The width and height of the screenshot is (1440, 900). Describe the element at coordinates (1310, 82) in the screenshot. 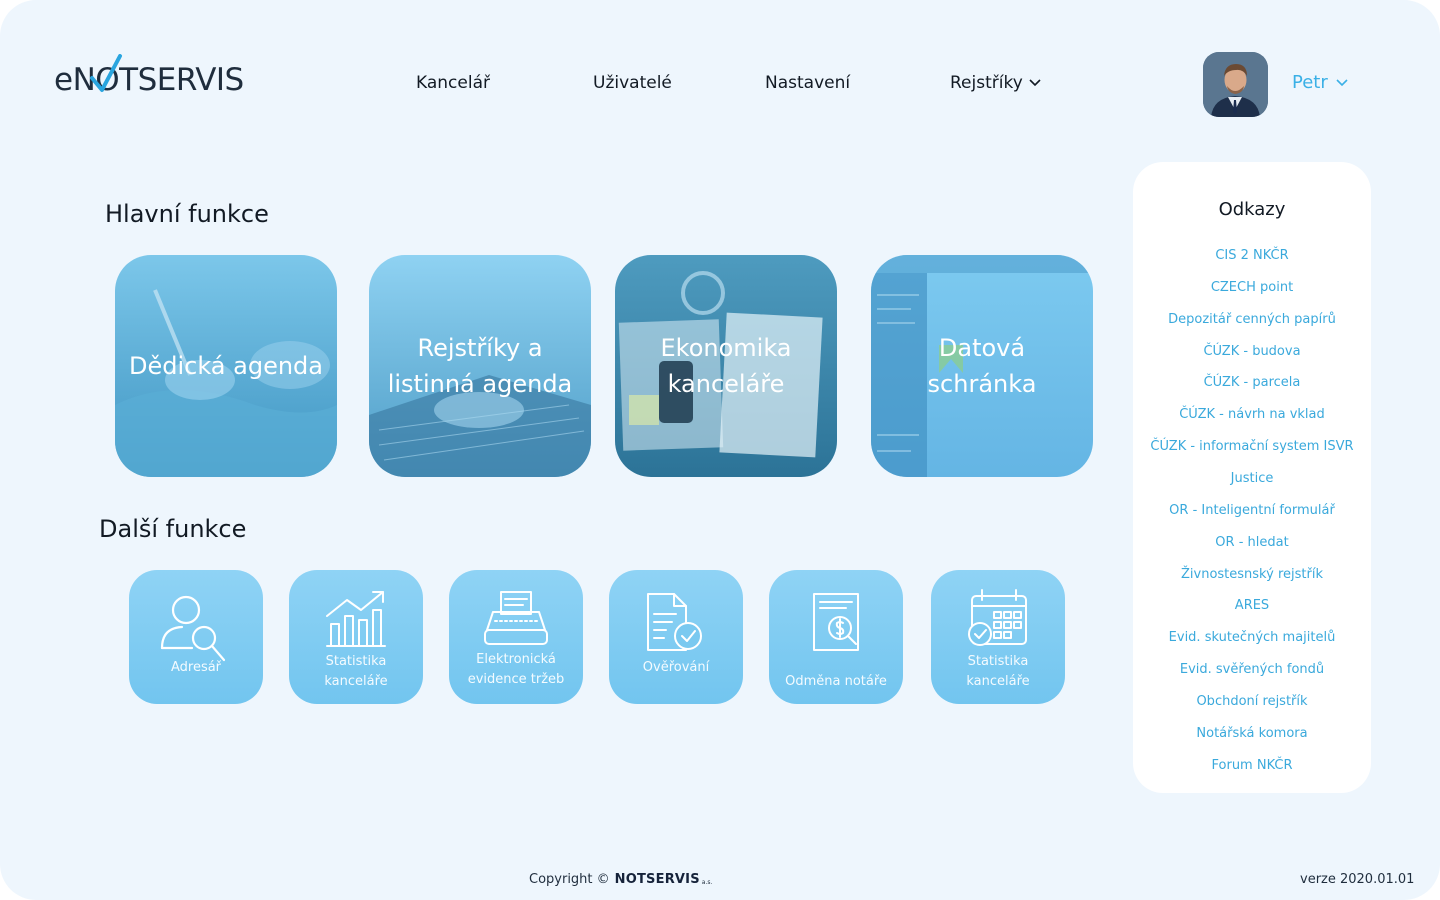

I see `user-name: Petr` at that location.